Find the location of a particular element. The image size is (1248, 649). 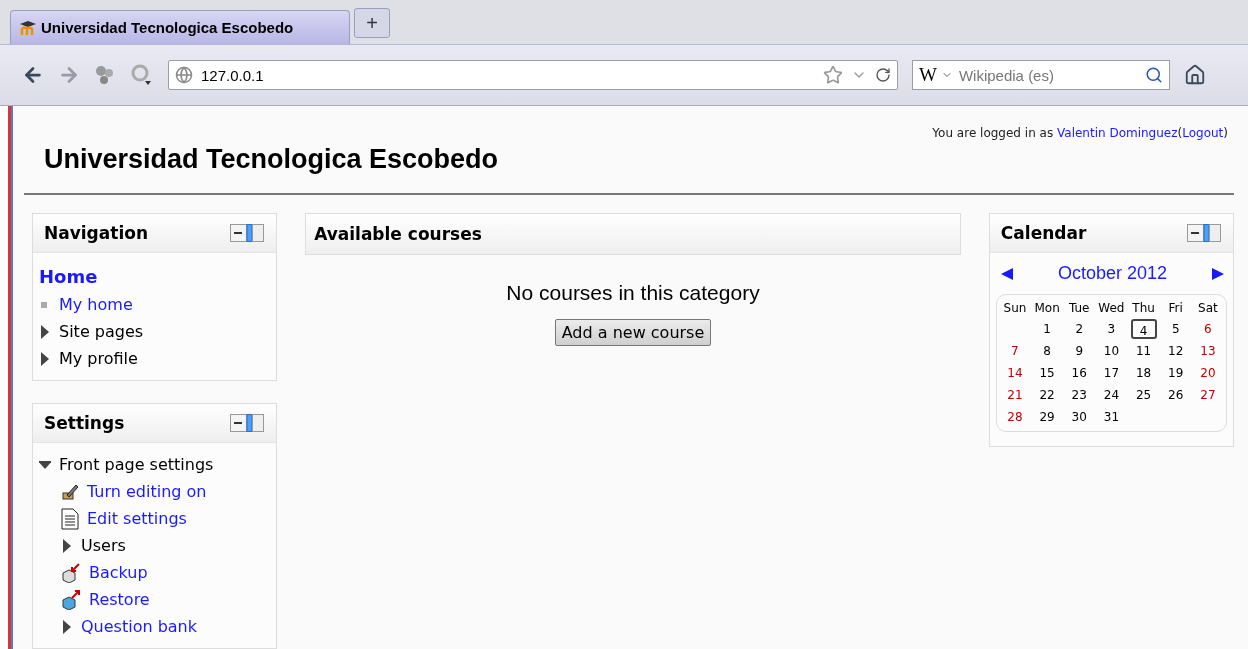

calendar-day: 10 is located at coordinates (1111, 351).